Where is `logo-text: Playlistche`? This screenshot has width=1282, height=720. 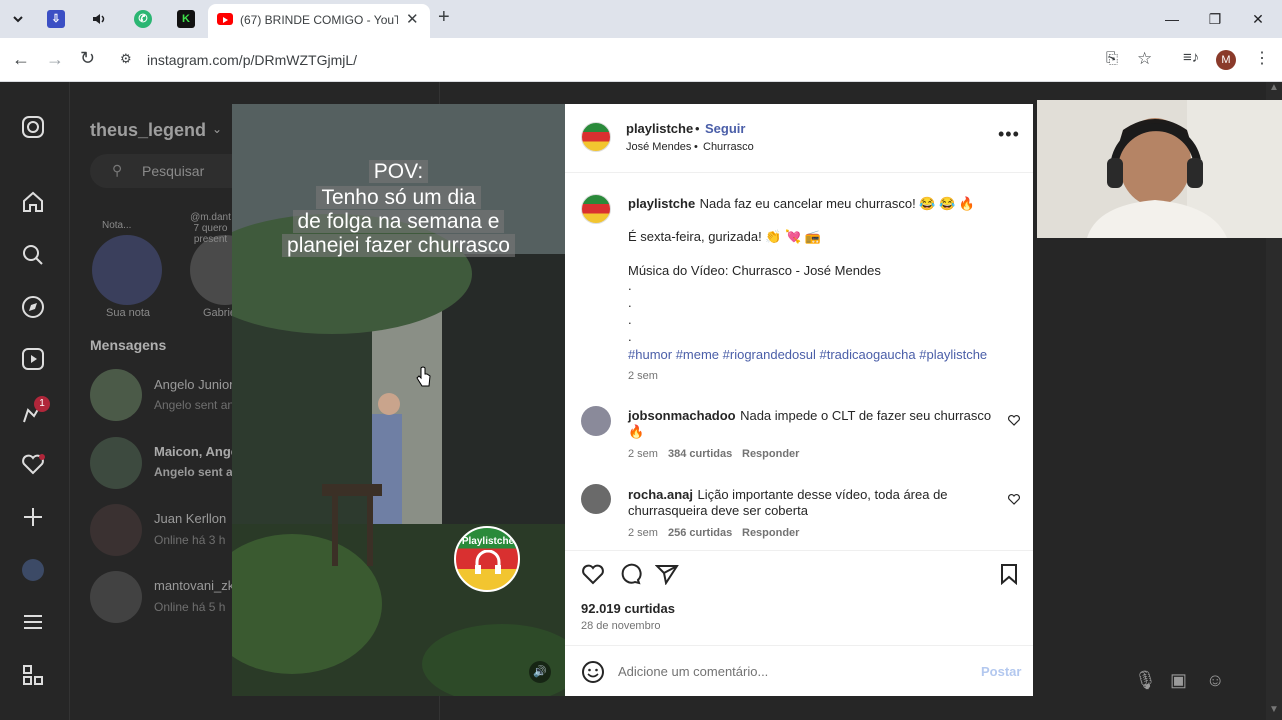
logo-text: Playlistche is located at coordinates (488, 541).